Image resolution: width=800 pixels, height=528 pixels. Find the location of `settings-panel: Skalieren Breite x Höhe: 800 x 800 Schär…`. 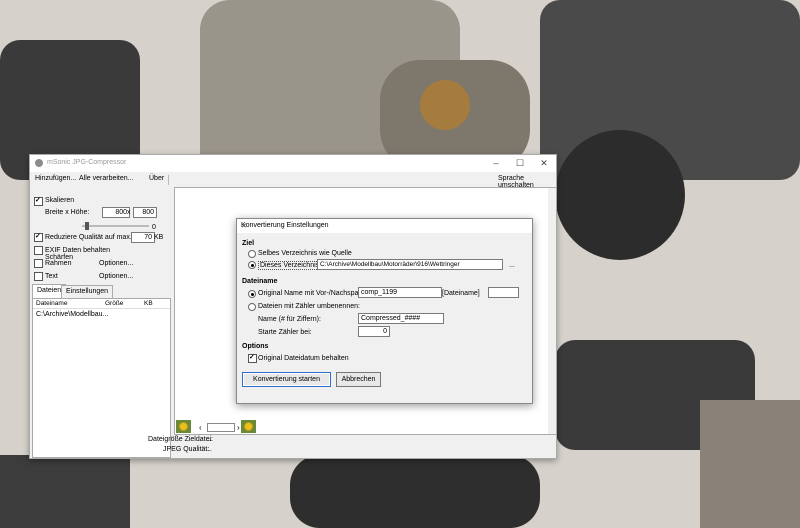

settings-panel: Skalieren Breite x Höhe: 800 x 800 Schär… is located at coordinates (100, 322).